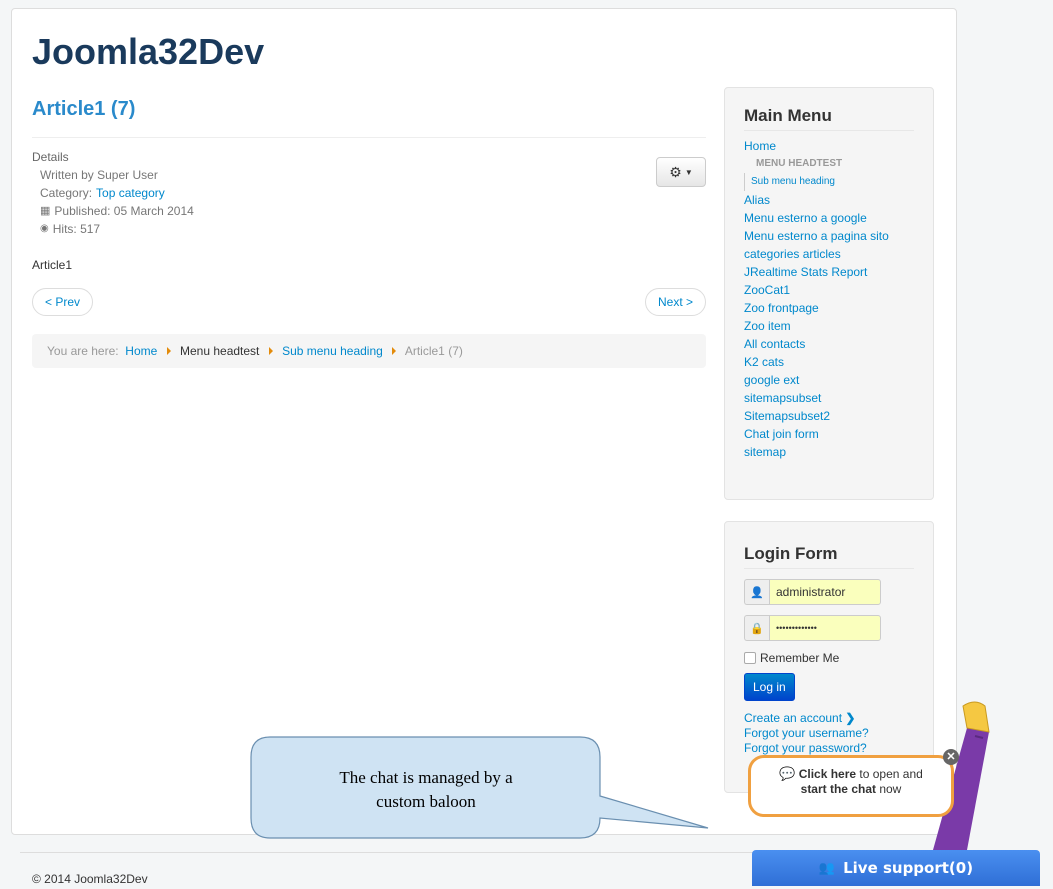 The width and height of the screenshot is (1053, 889). What do you see at coordinates (850, 718) in the screenshot?
I see `chevron-right-icon: ❯` at bounding box center [850, 718].